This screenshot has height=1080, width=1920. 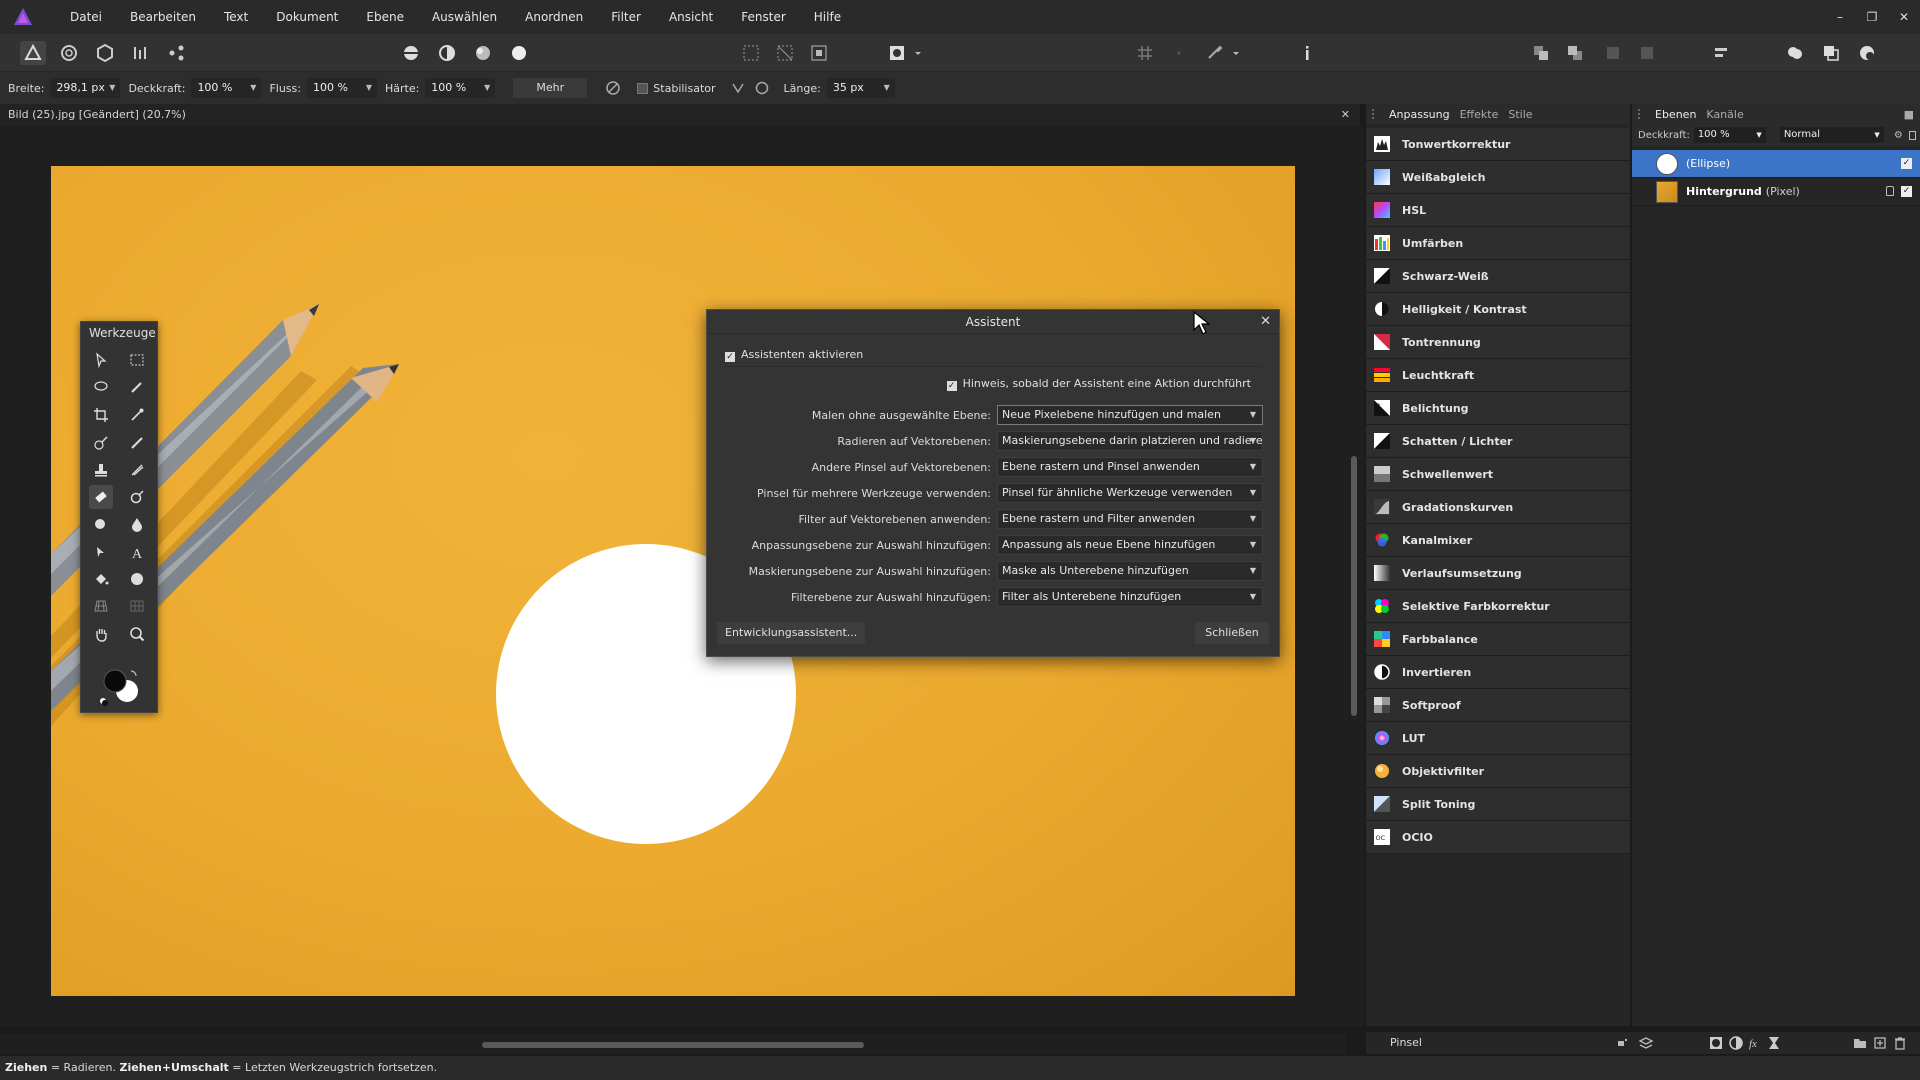 I want to click on text-tool-icon: A, so click(x=137, y=552).